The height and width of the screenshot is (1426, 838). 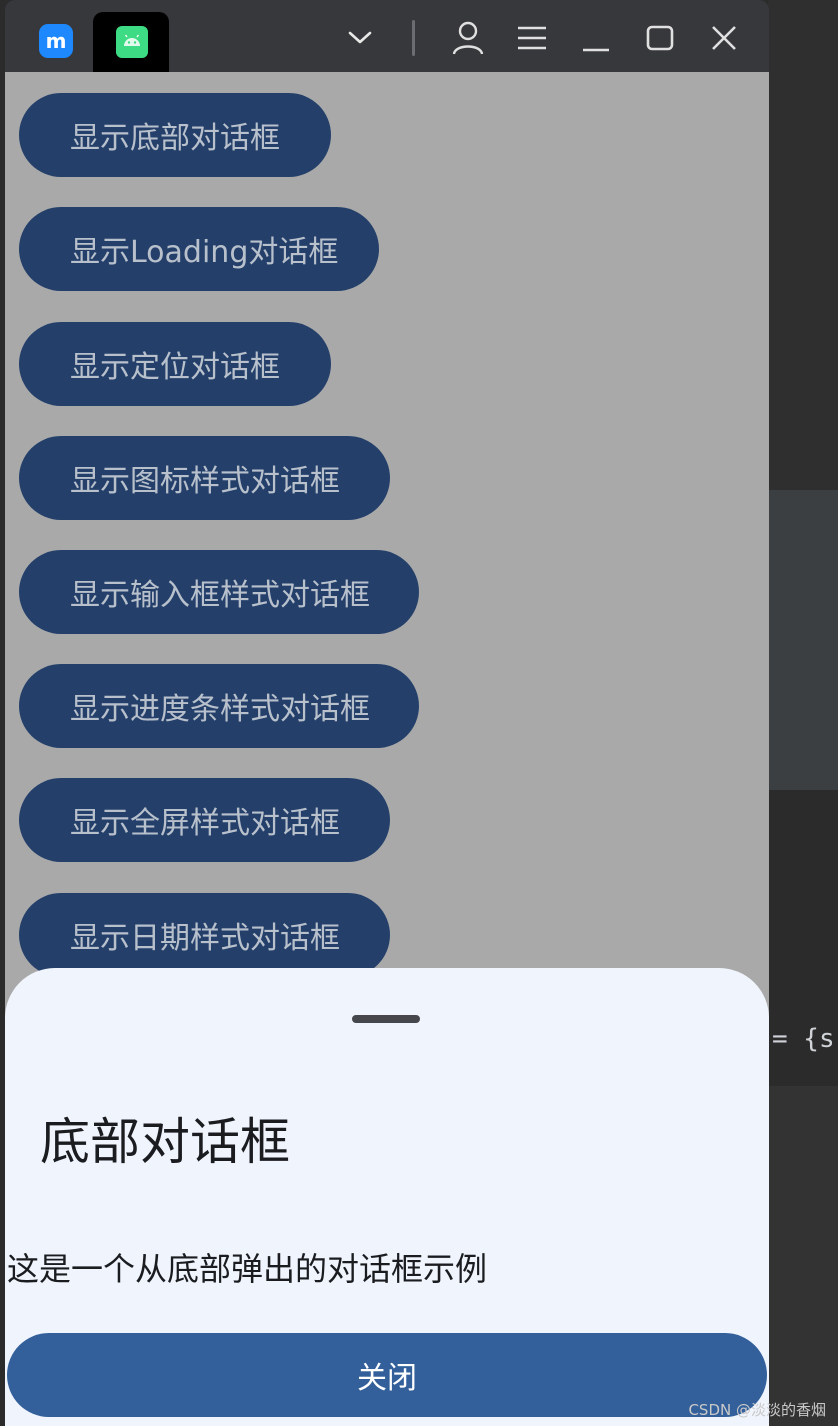 What do you see at coordinates (803, 1039) in the screenshot?
I see `ide-code-fragment: = {s` at bounding box center [803, 1039].